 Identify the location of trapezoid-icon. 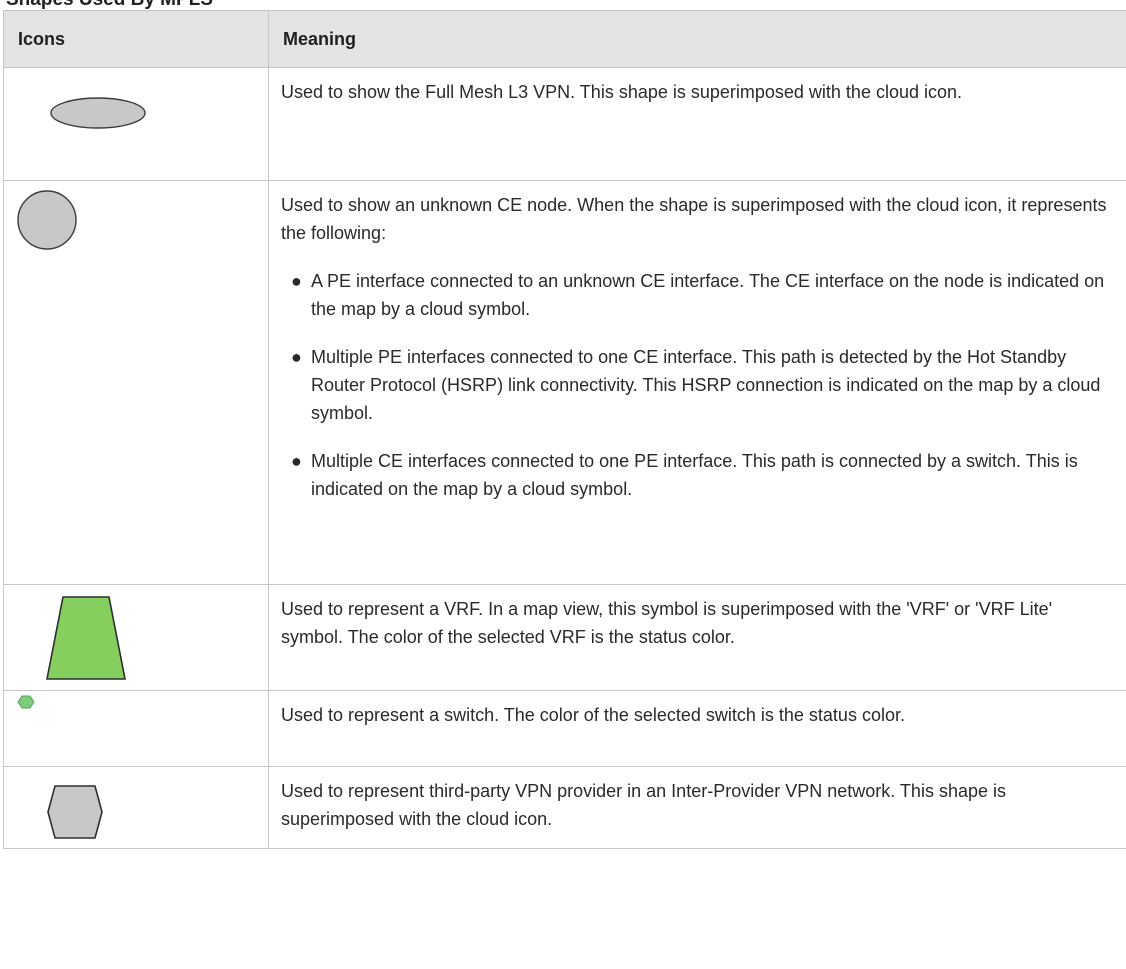
(86, 638).